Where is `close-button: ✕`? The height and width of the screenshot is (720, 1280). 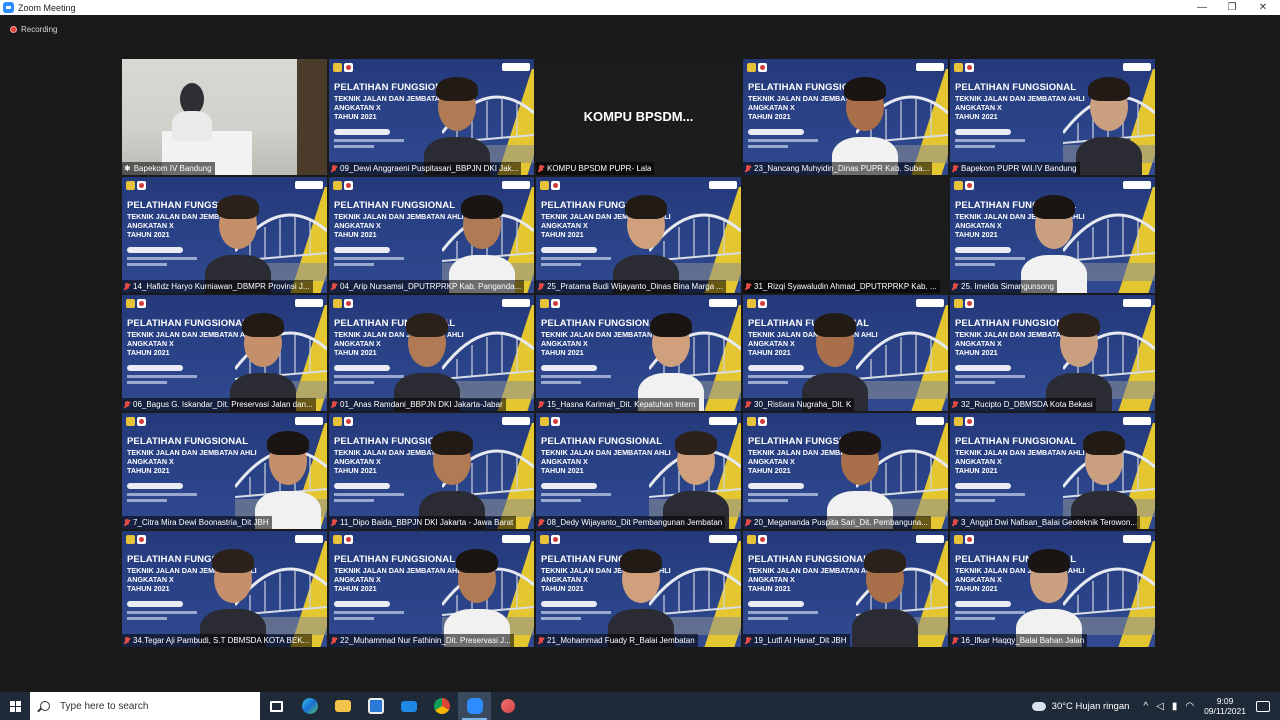
close-button: ✕ is located at coordinates (1263, 7).